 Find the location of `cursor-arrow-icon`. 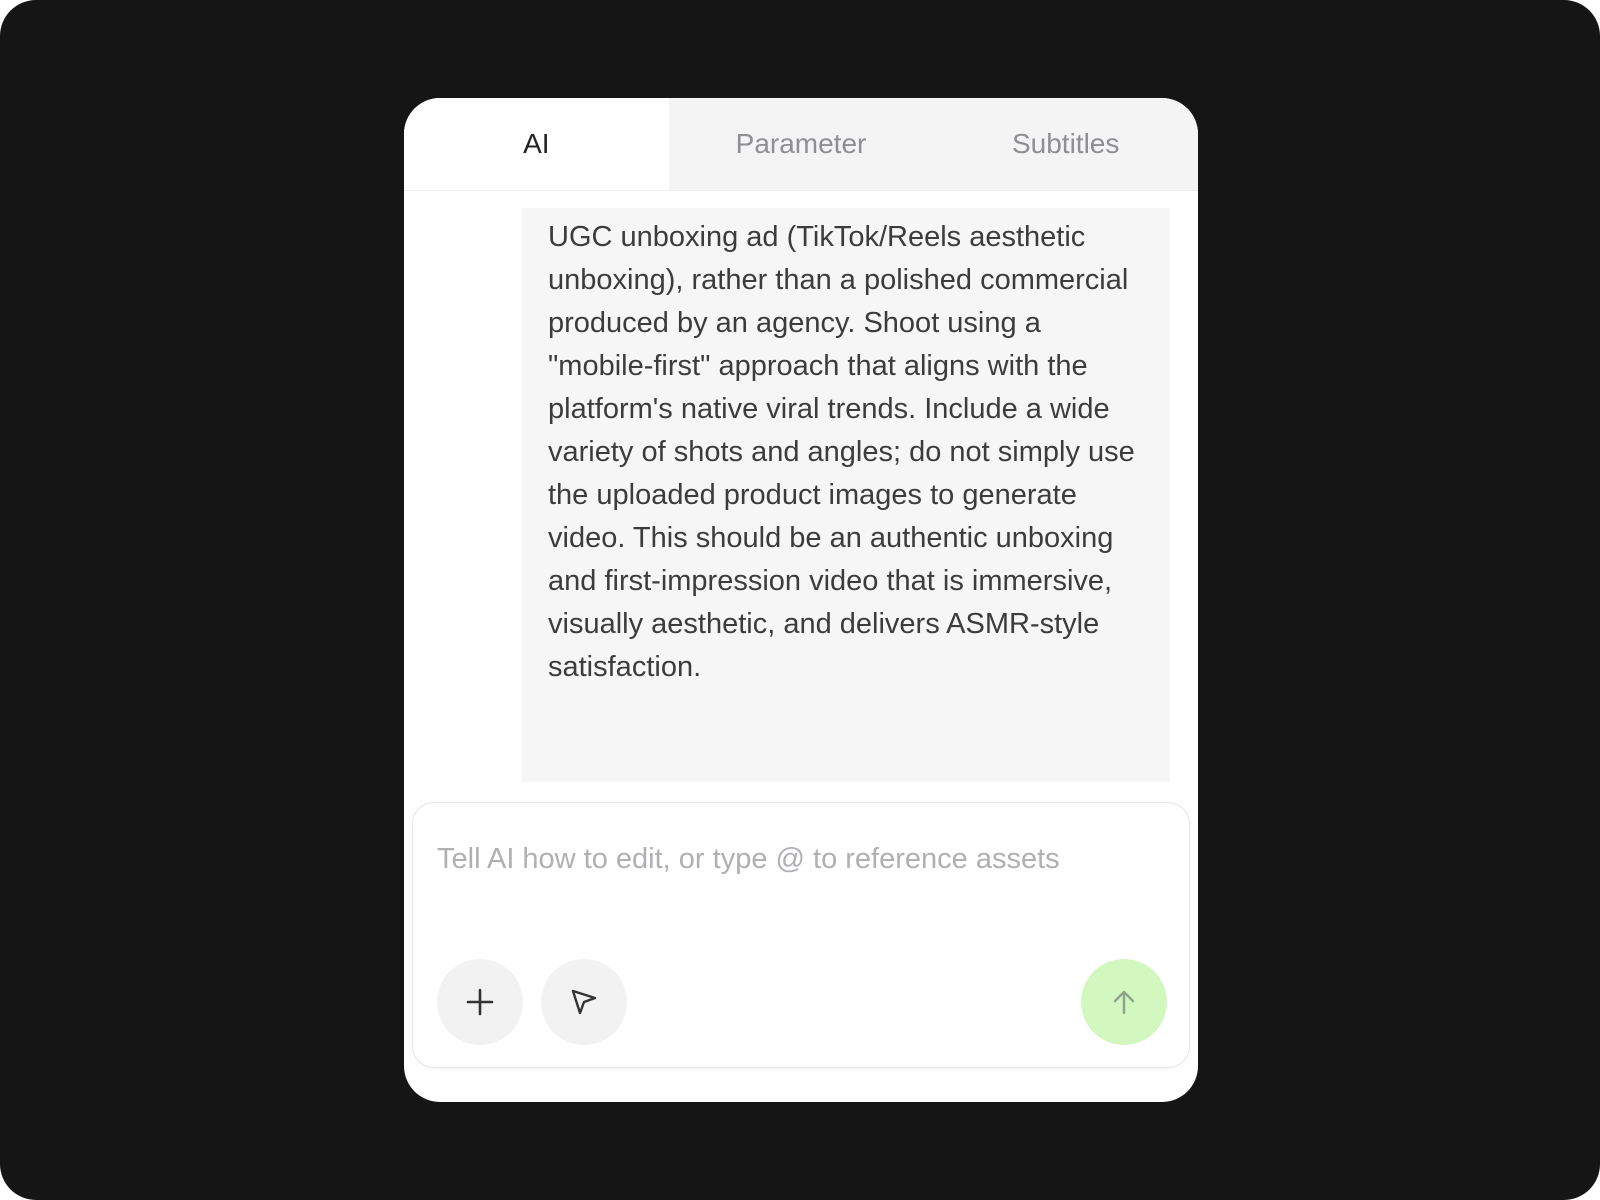

cursor-arrow-icon is located at coordinates (584, 1002).